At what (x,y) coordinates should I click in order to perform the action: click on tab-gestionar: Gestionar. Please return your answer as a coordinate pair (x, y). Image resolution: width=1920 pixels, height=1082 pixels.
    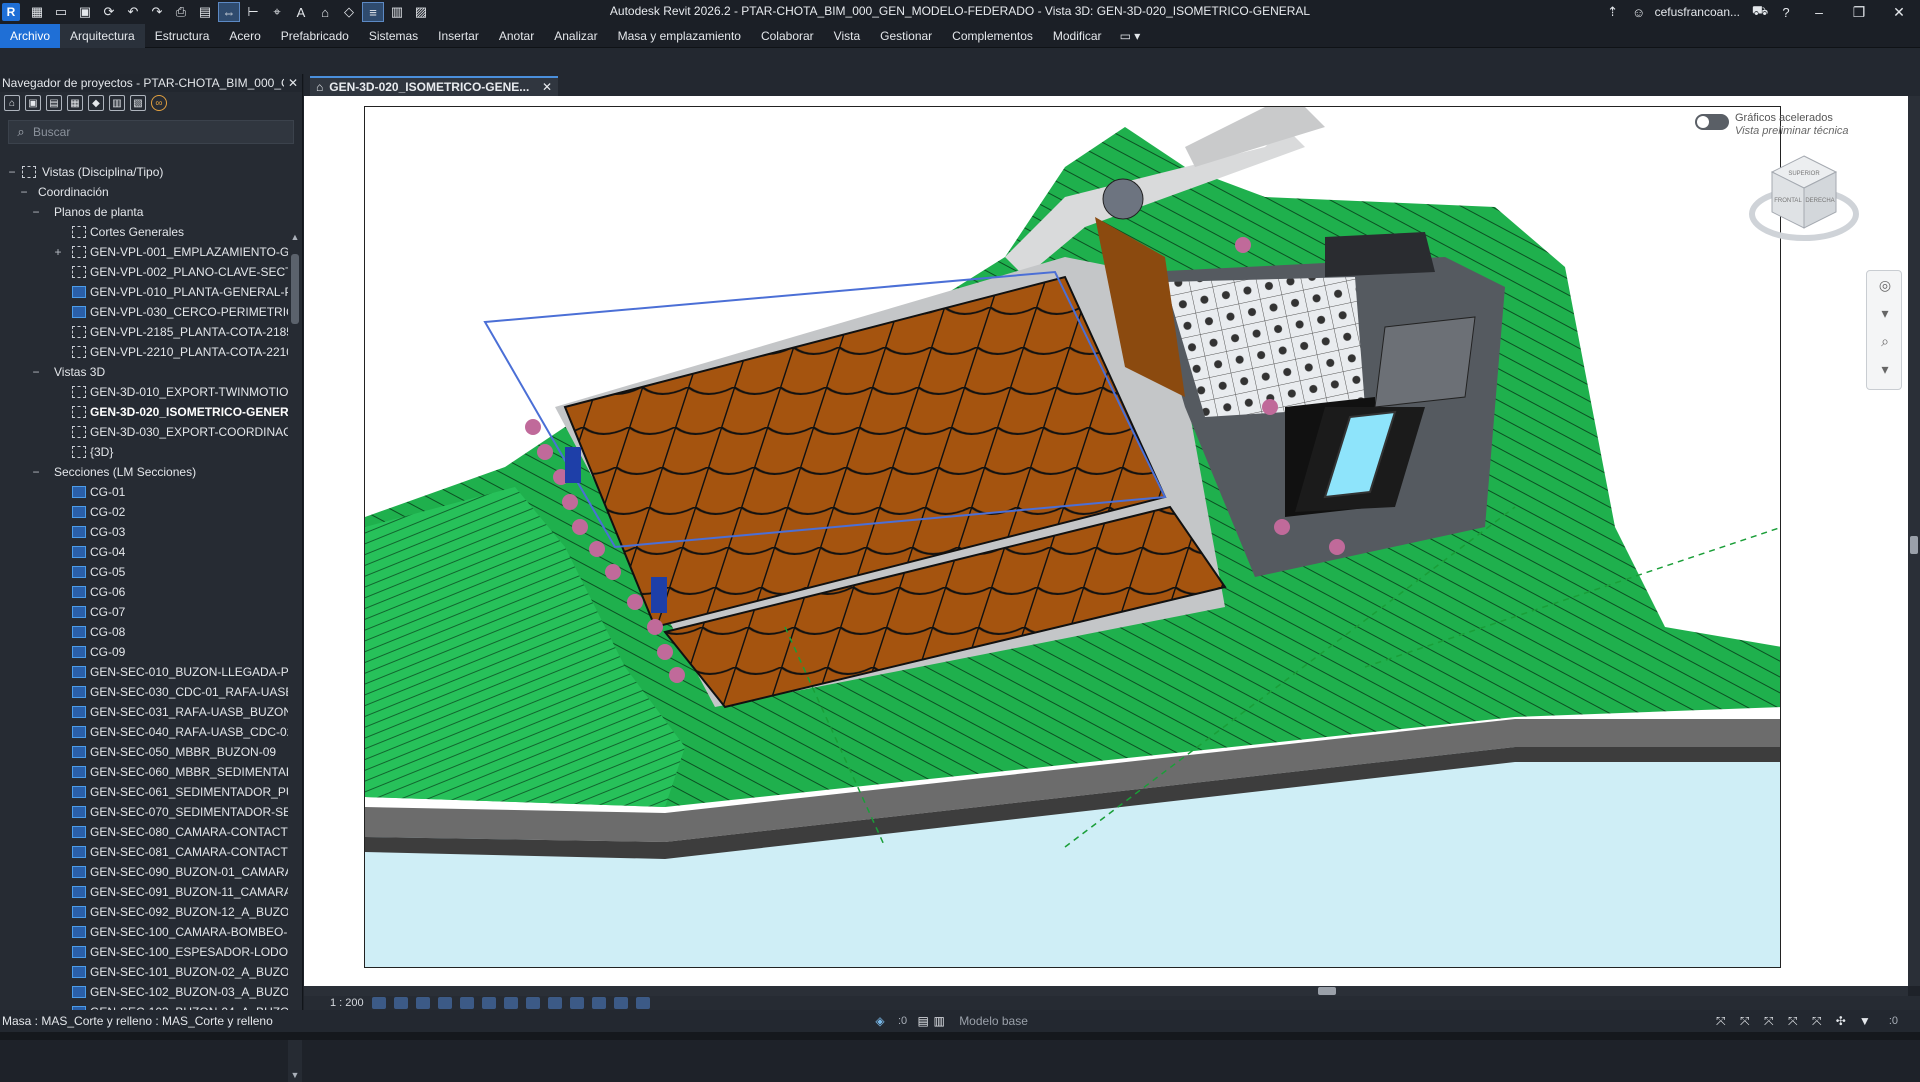
    Looking at the image, I should click on (906, 36).